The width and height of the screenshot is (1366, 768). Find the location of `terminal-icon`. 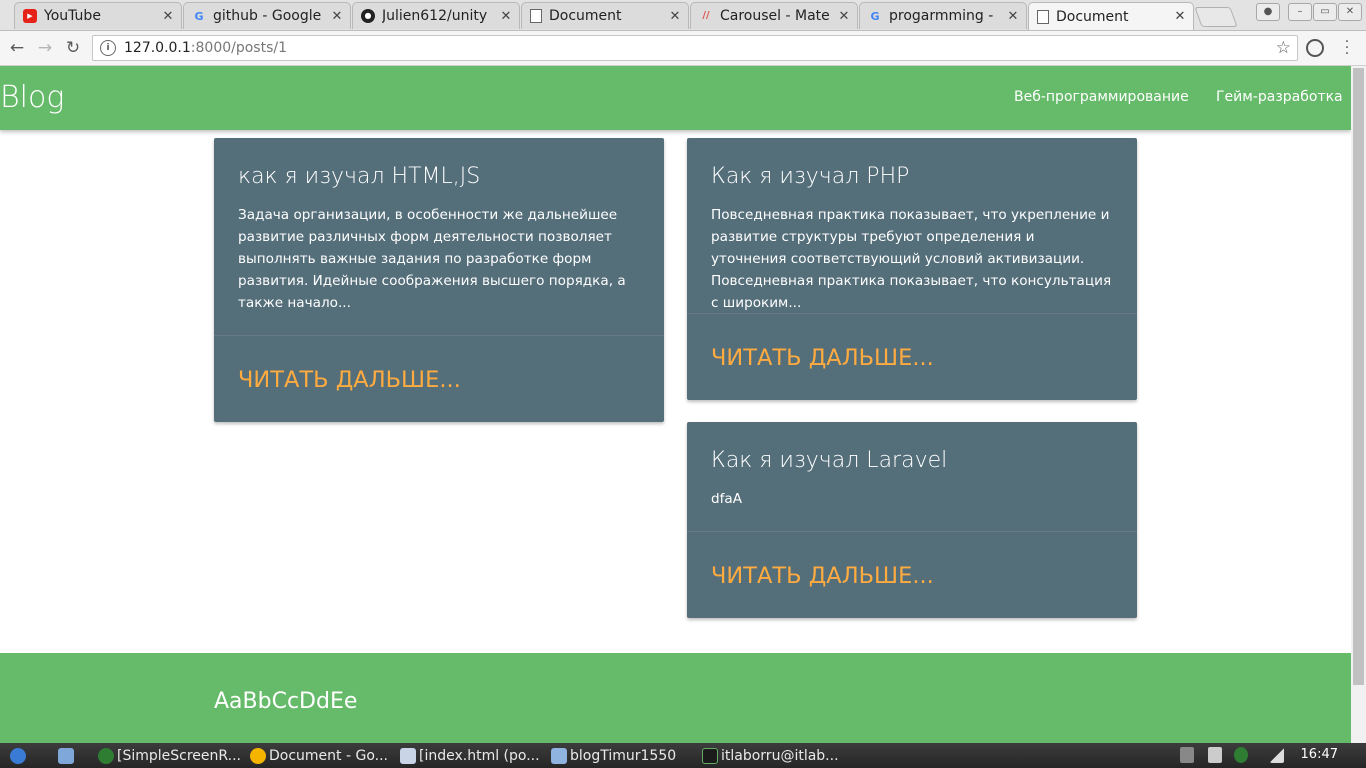

terminal-icon is located at coordinates (710, 755).